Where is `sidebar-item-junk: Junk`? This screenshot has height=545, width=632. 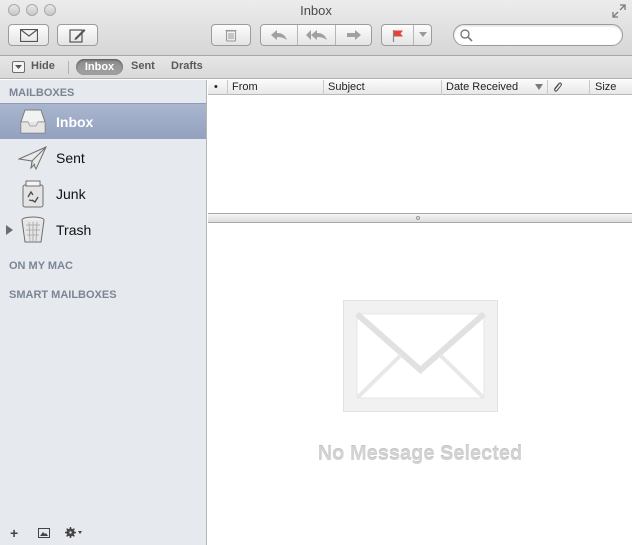 sidebar-item-junk: Junk is located at coordinates (103, 194).